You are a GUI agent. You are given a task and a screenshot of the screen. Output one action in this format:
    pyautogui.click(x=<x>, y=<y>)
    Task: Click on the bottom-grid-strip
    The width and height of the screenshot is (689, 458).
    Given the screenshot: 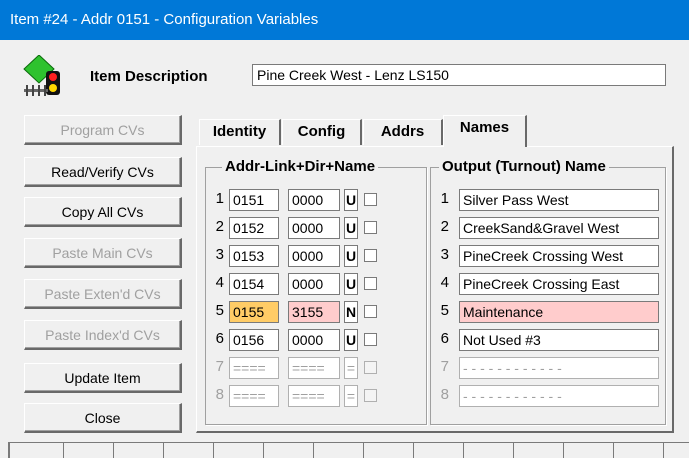 What is the action you would take?
    pyautogui.click(x=344, y=450)
    